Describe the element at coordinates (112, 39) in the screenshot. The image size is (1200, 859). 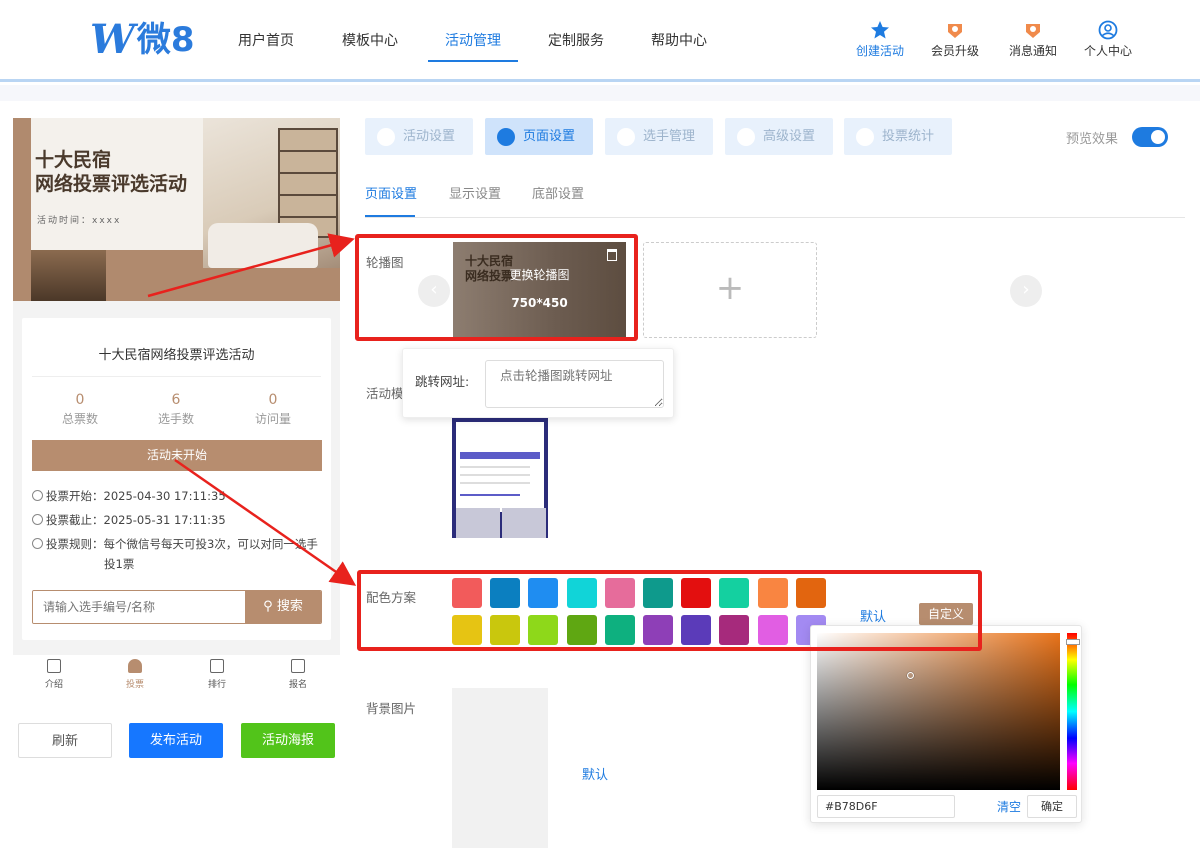
I see `logo-mark: W` at that location.